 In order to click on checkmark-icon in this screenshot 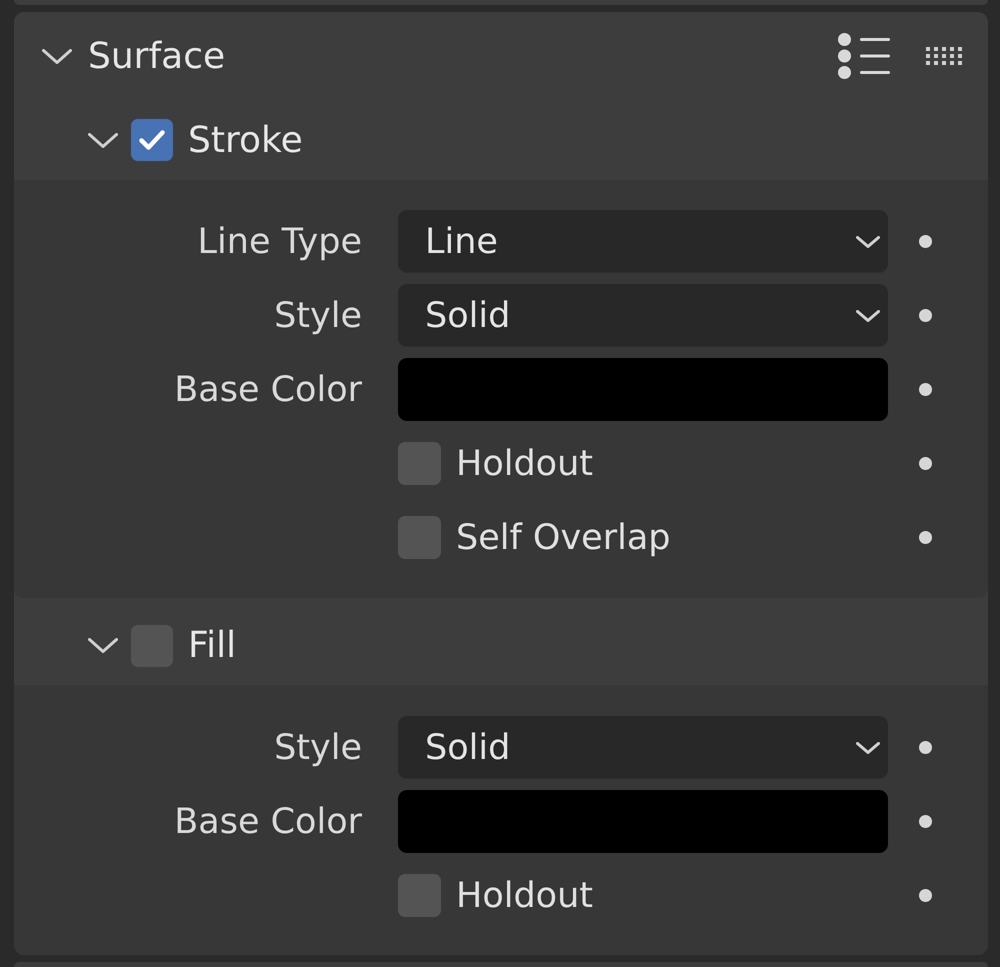, I will do `click(152, 140)`.